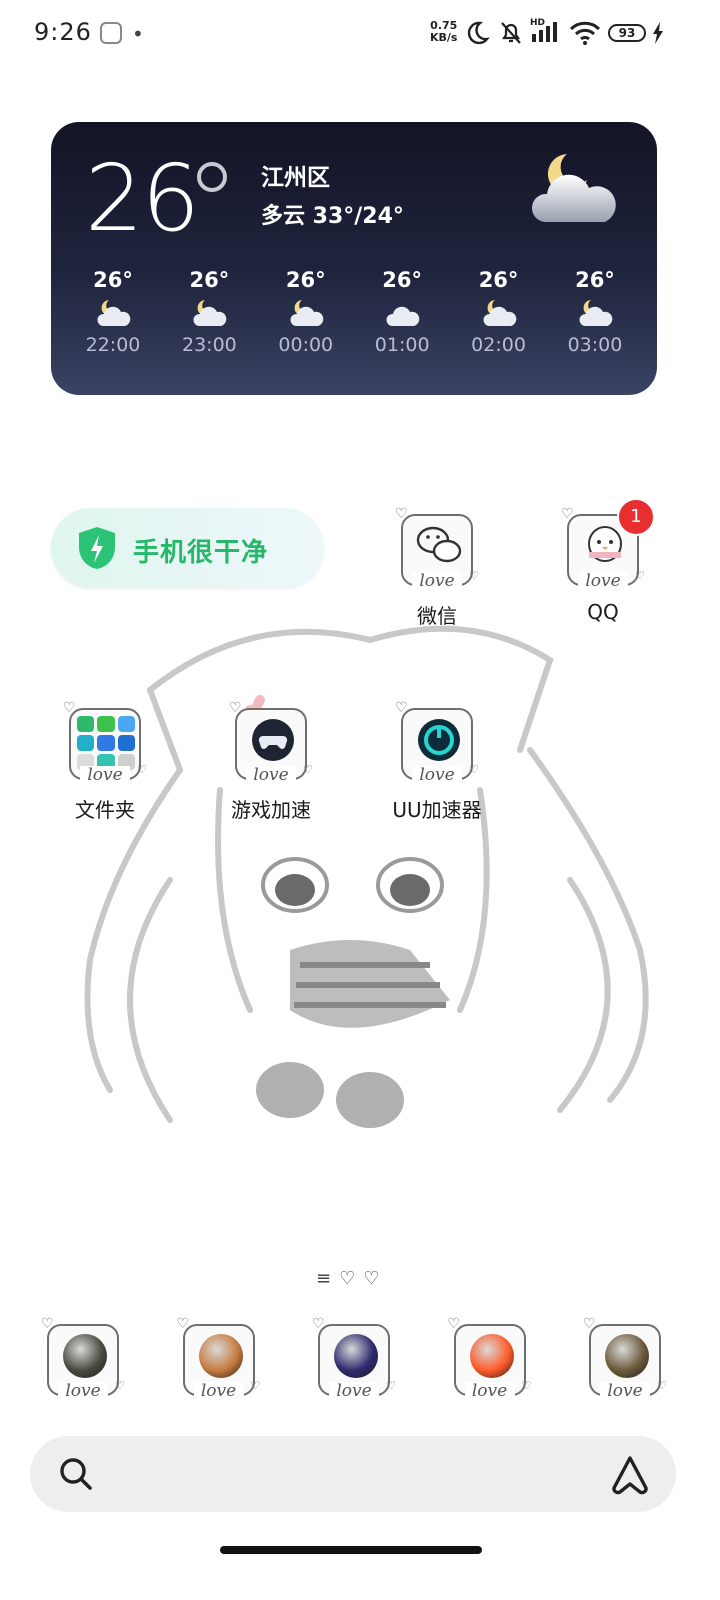 The height and width of the screenshot is (1600, 720). What do you see at coordinates (332, 216) in the screenshot?
I see `weather-description: 多云 33°/24°` at bounding box center [332, 216].